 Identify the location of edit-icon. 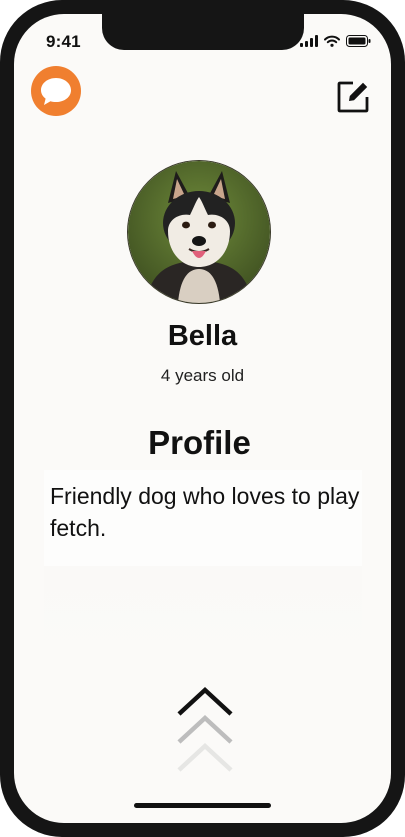
(353, 97).